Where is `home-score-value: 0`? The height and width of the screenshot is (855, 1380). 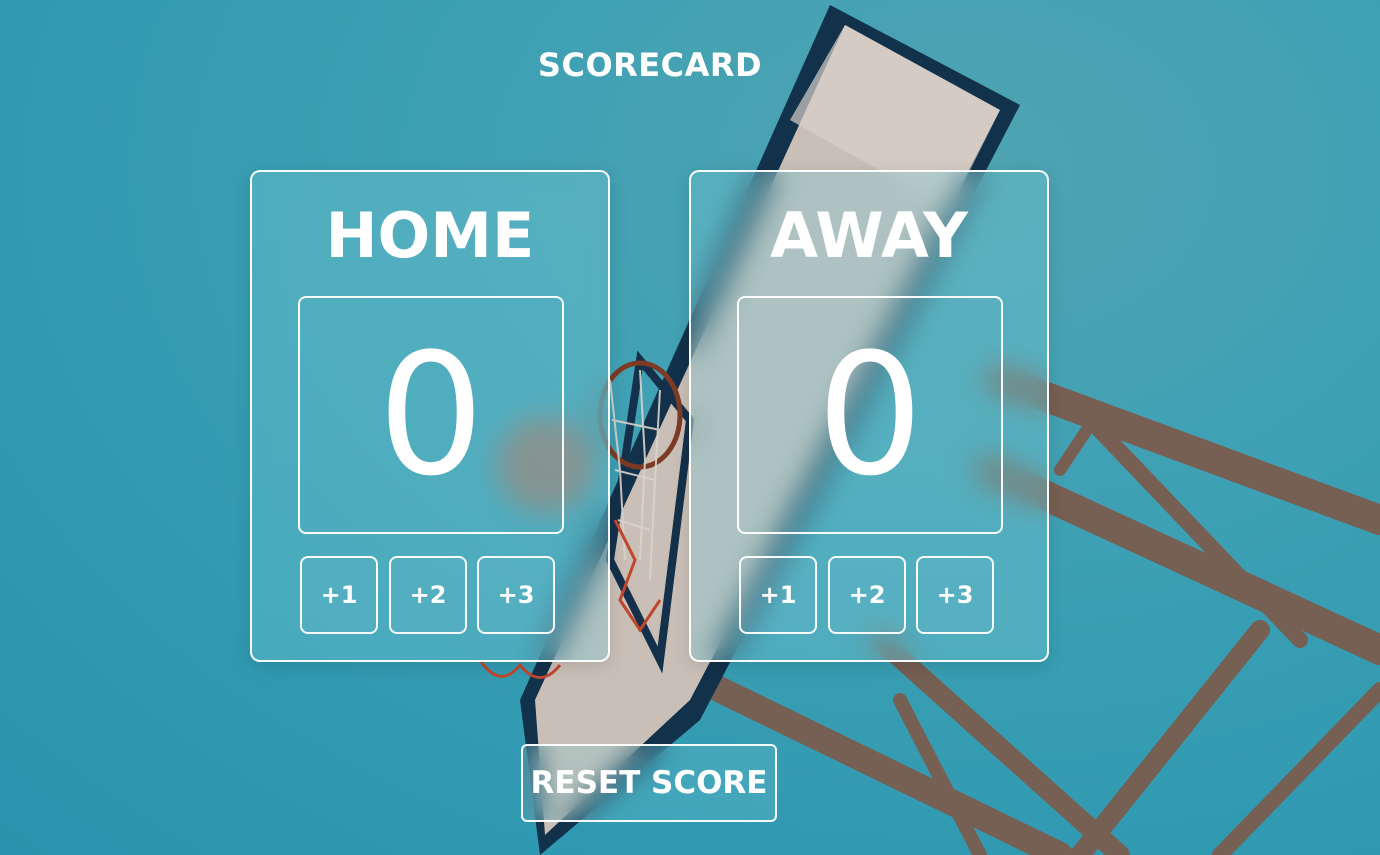
home-score-value: 0 is located at coordinates (431, 415).